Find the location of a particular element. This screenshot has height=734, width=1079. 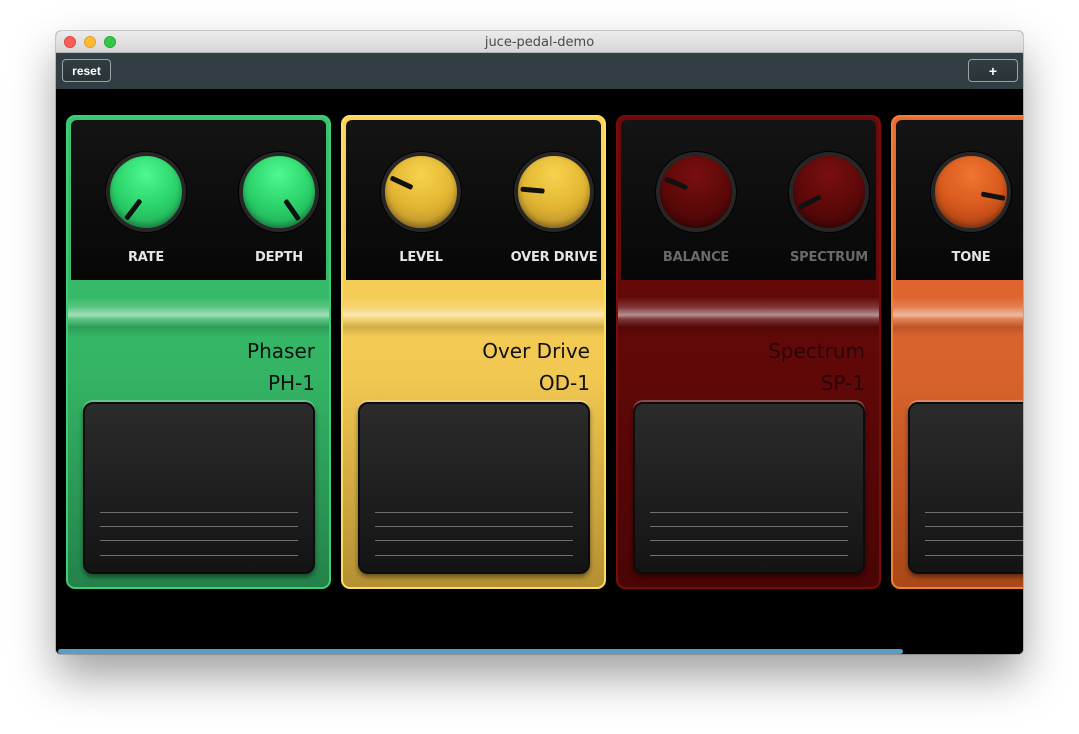

knob-unit: RATE is located at coordinates (146, 217).